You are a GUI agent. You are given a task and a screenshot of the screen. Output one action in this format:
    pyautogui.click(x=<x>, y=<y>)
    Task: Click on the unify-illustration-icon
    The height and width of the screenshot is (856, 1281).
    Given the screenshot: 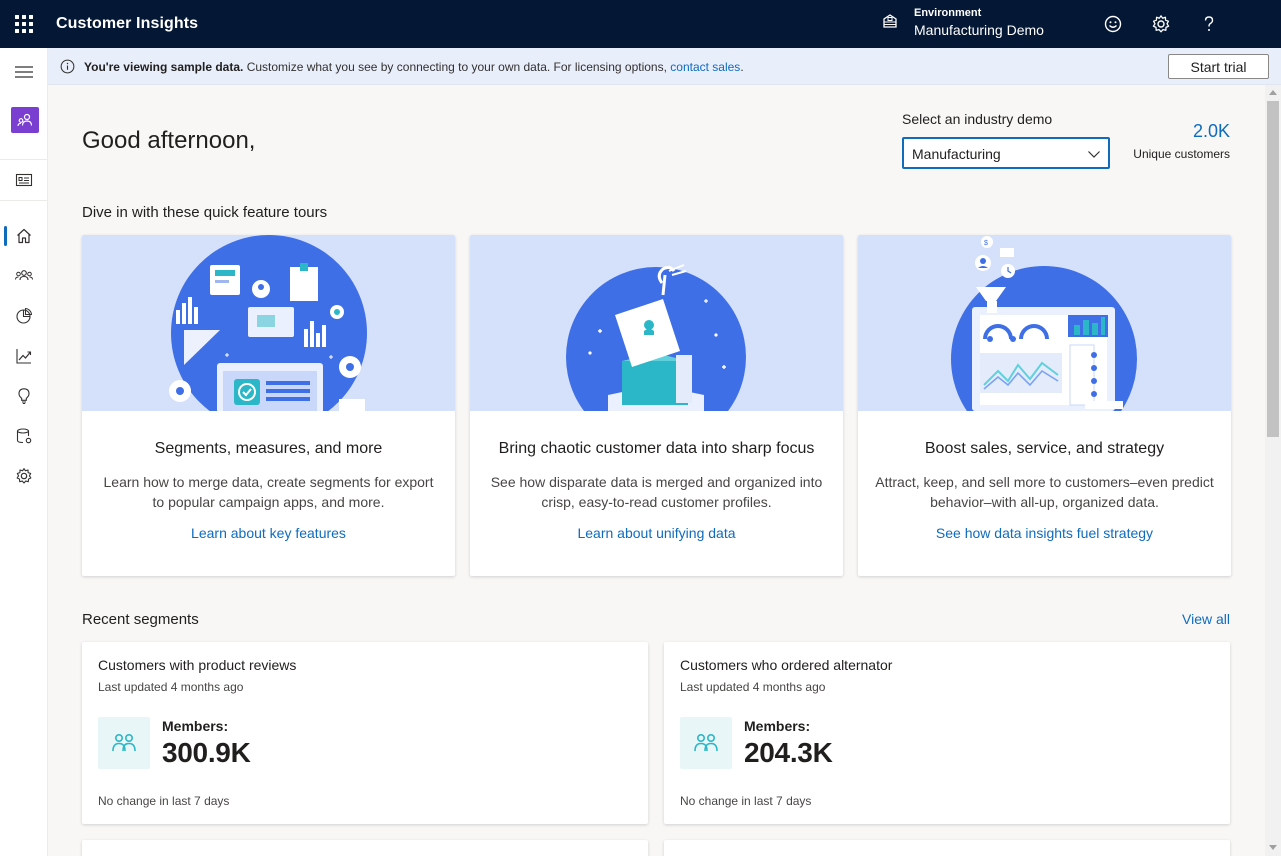 What is the action you would take?
    pyautogui.click(x=656, y=337)
    